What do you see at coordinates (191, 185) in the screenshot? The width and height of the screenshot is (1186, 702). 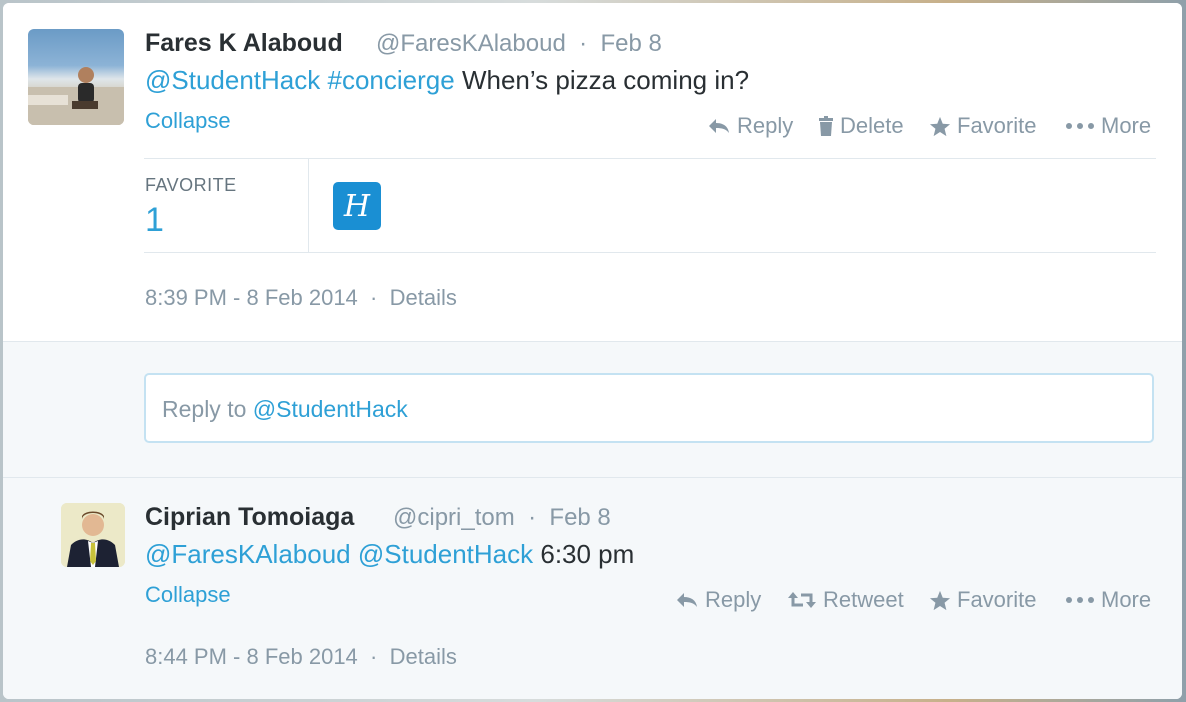 I see `favorite-stat-label: FAVORITE` at bounding box center [191, 185].